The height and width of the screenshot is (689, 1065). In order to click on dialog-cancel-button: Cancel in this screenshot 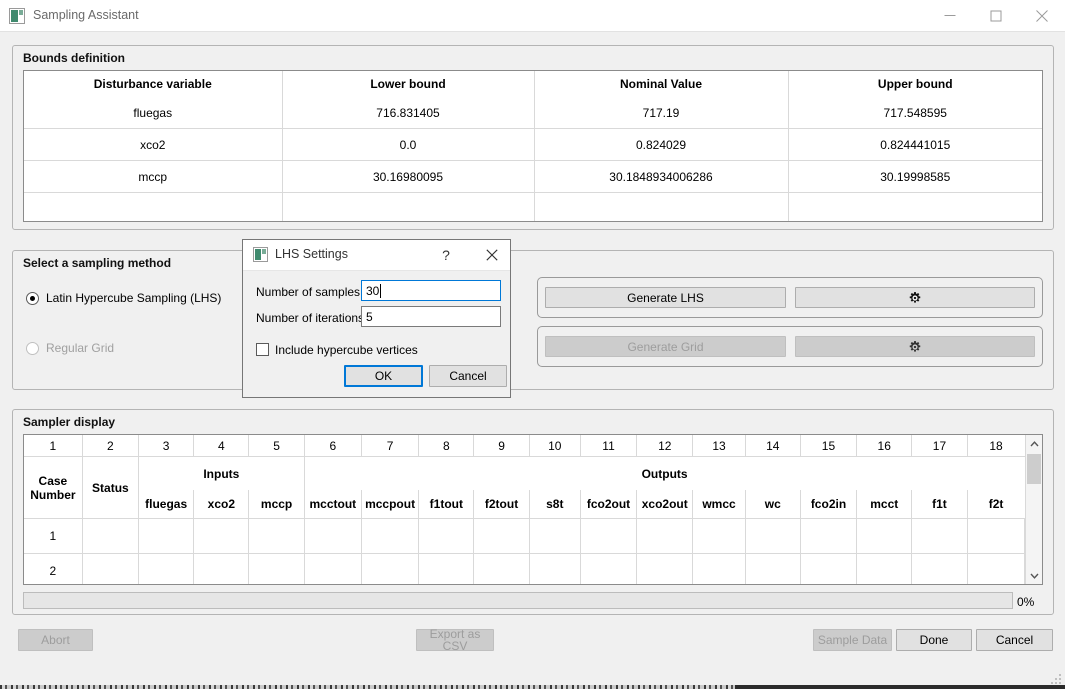, I will do `click(468, 376)`.